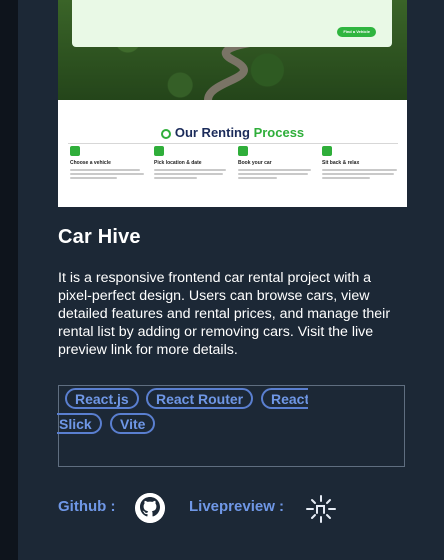  I want to click on tag-react-router: React Router, so click(200, 398).